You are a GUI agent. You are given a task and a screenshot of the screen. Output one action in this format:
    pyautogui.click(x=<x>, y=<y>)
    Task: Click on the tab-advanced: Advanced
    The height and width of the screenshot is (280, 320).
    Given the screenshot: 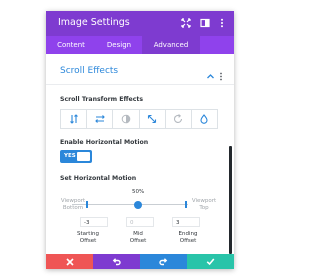 What is the action you would take?
    pyautogui.click(x=171, y=45)
    